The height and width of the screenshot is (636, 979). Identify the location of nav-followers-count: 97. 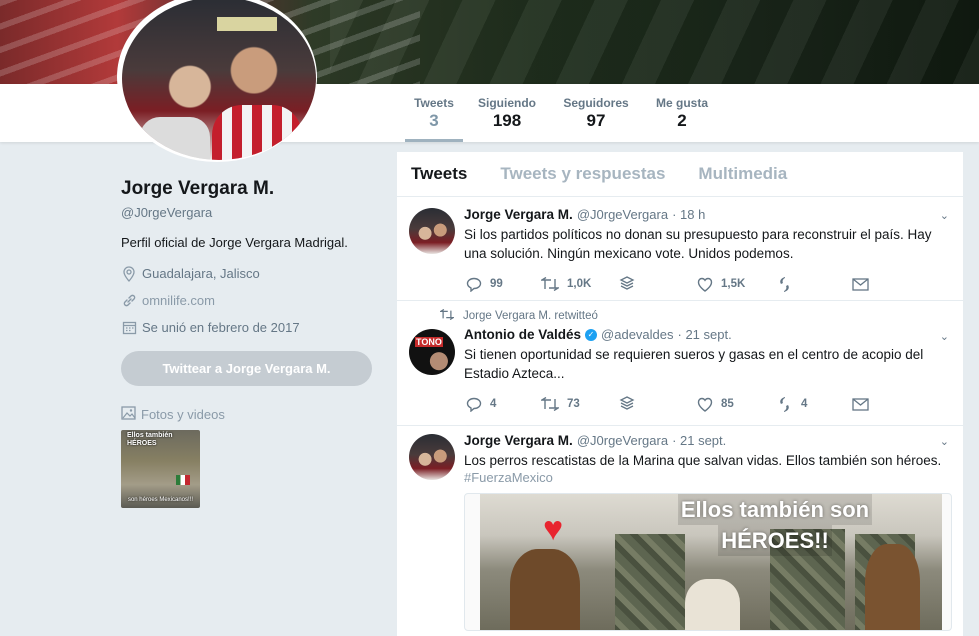
(596, 120).